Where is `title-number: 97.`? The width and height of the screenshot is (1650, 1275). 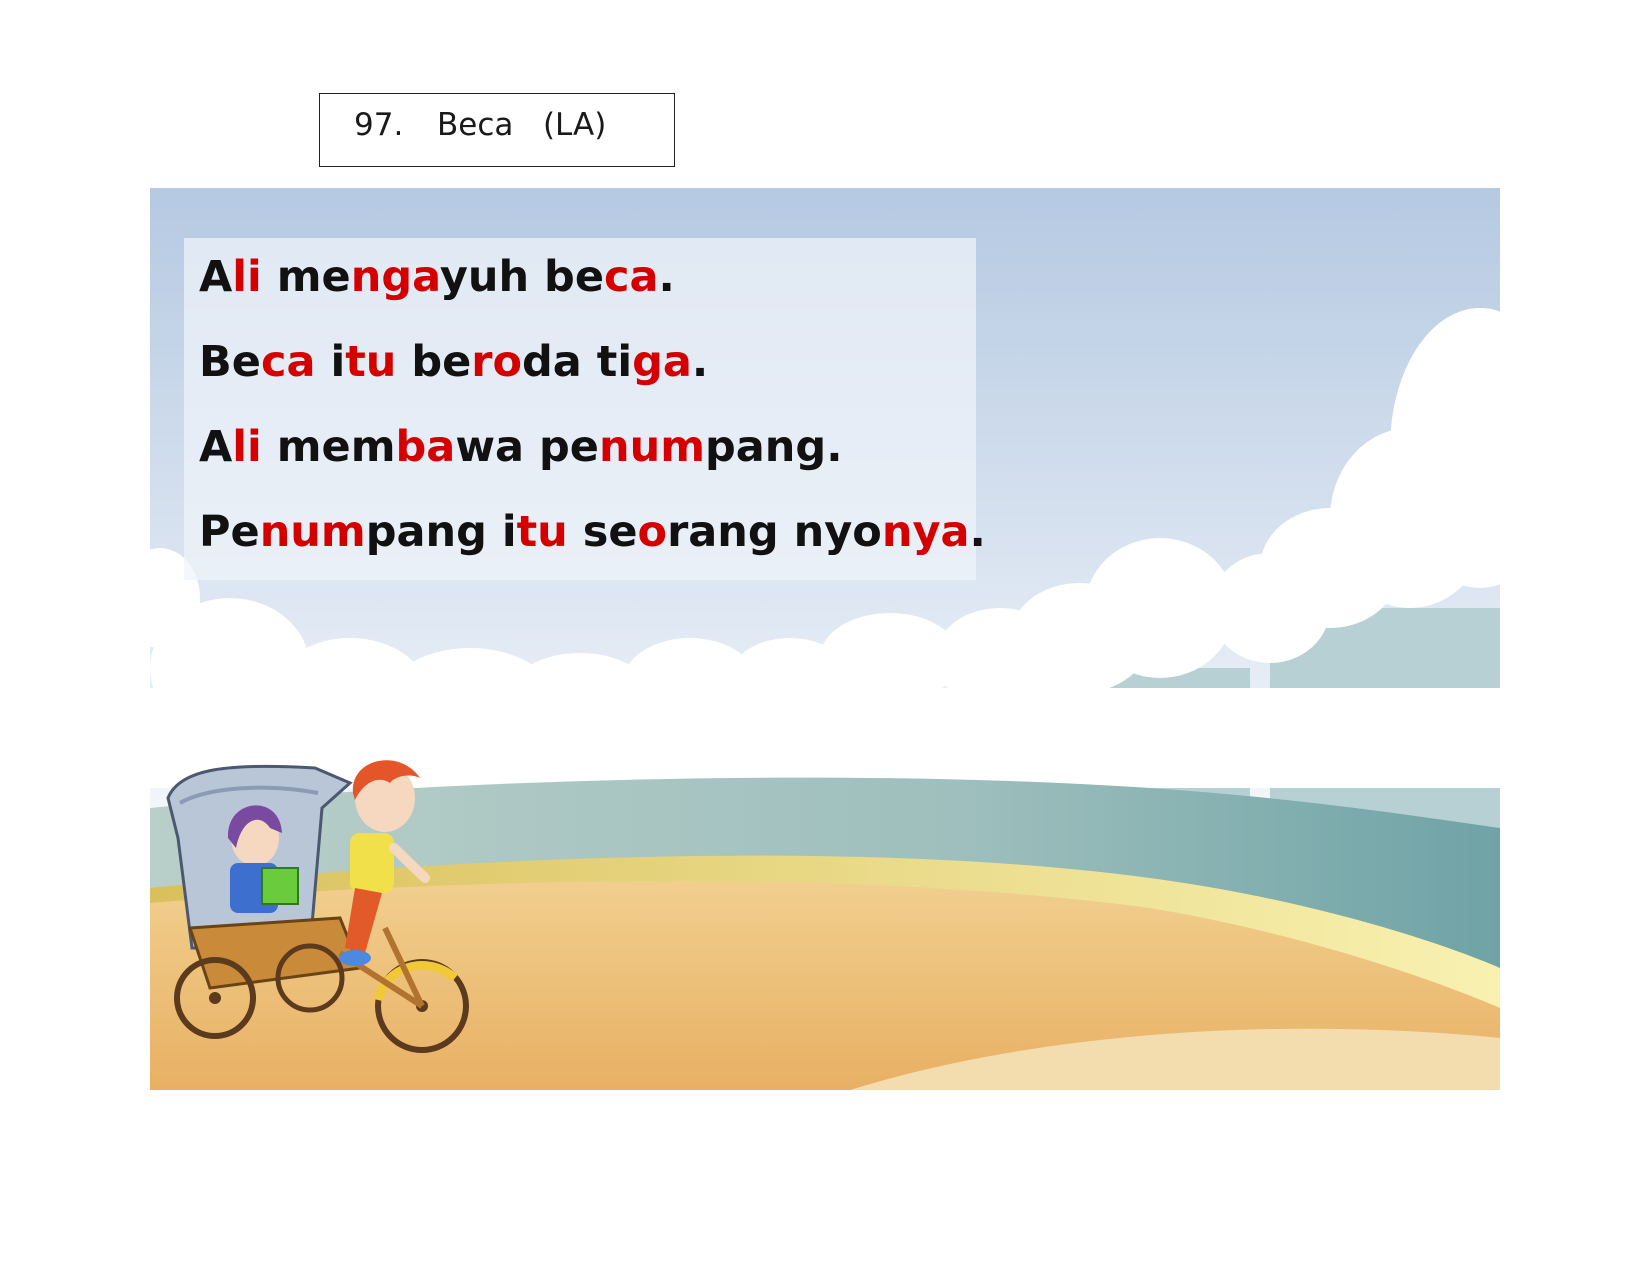
title-number: 97. is located at coordinates (379, 125).